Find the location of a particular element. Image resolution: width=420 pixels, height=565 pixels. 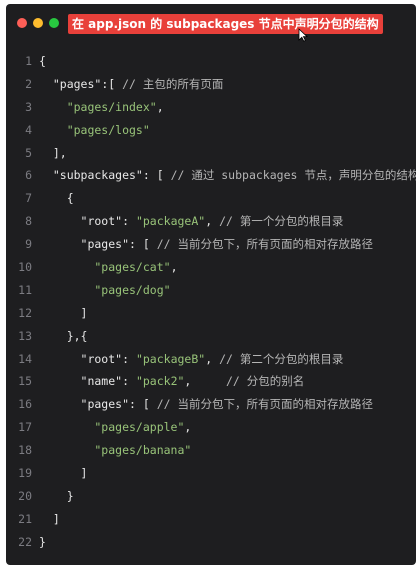

code-token-key: "root" is located at coordinates (81, 221).